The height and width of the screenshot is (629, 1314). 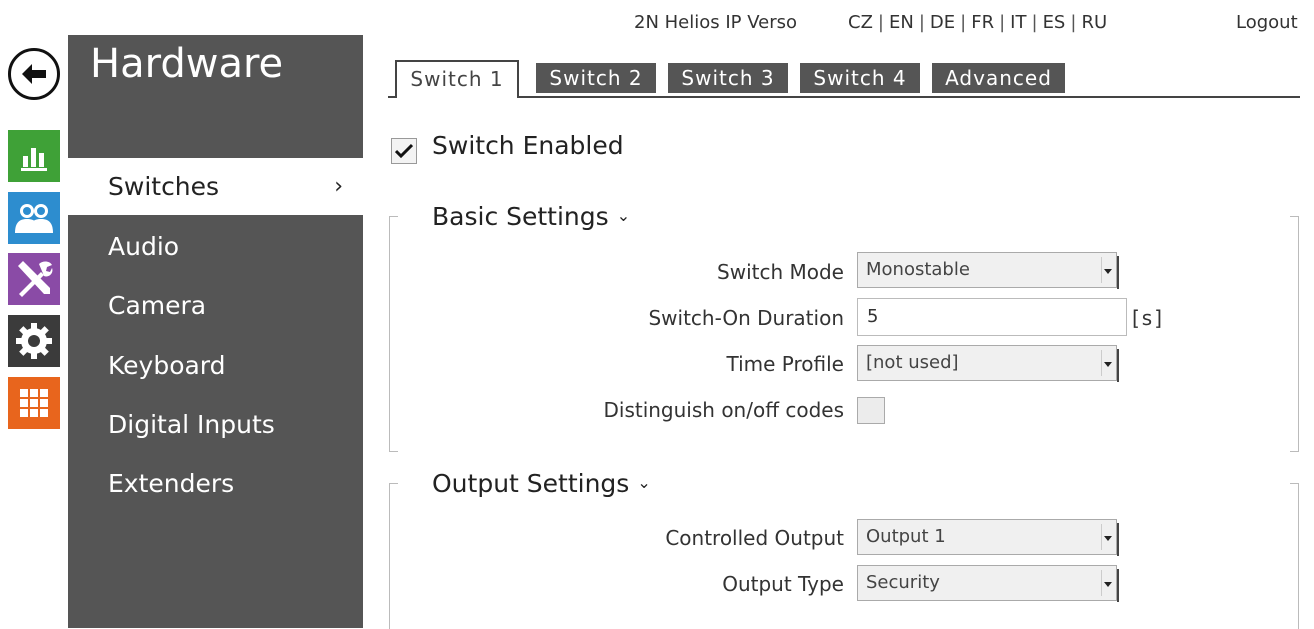 I want to click on arrow-left-icon, so click(x=34, y=74).